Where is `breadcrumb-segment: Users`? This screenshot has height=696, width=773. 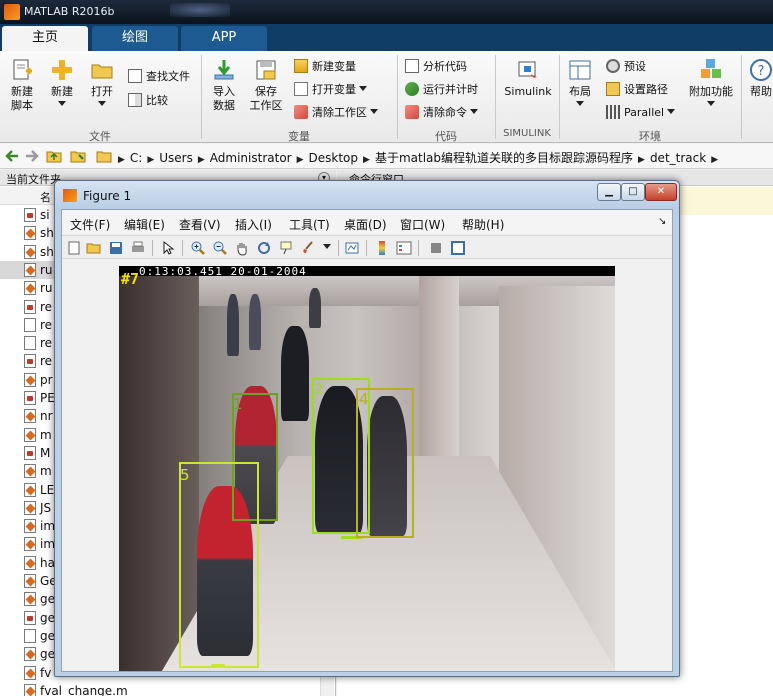
breadcrumb-segment: Users is located at coordinates (176, 158).